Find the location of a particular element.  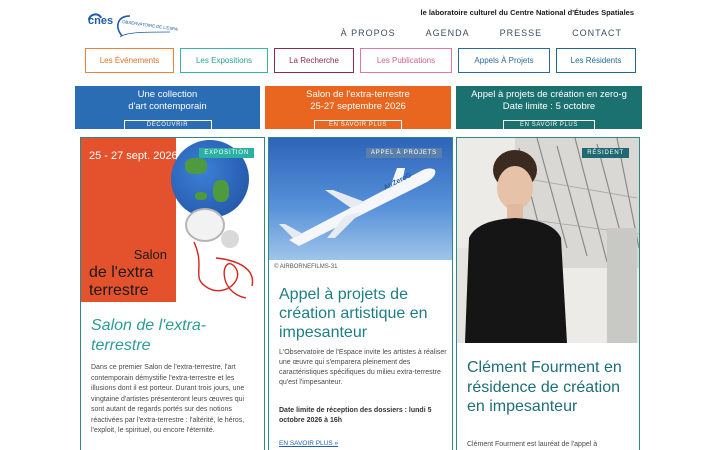

category-research-button: La Recherche is located at coordinates (314, 60).